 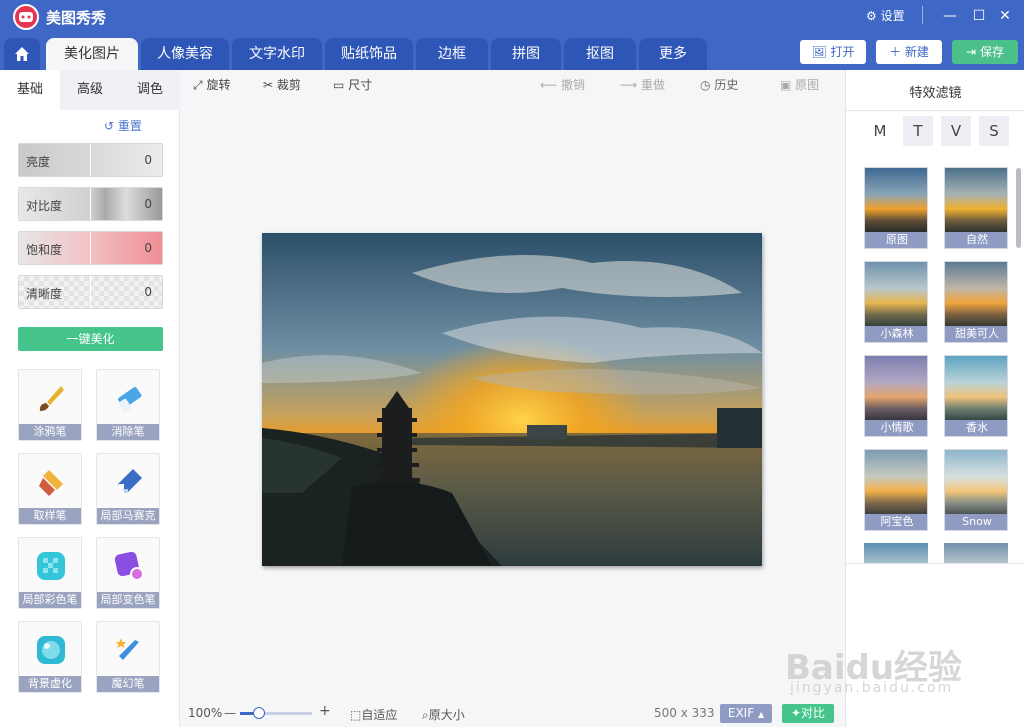 I want to click on size-button: ▭ 尺寸, so click(x=352, y=84).